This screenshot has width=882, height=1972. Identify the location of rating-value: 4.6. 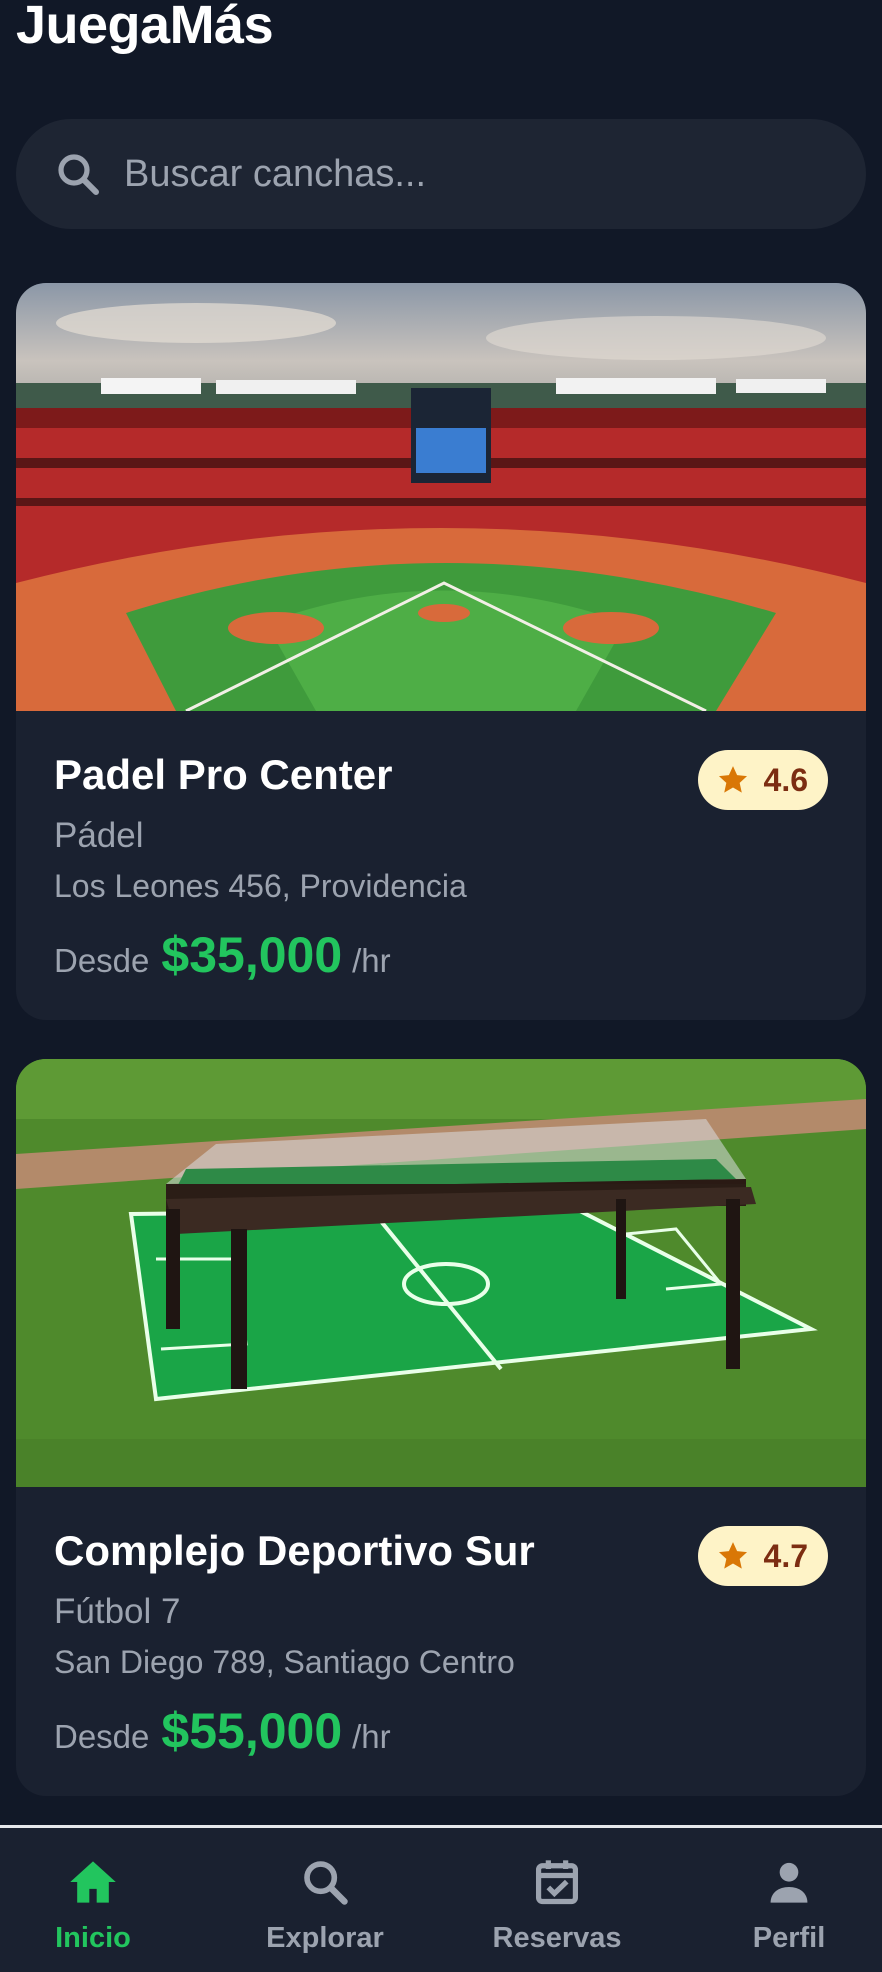
(785, 779).